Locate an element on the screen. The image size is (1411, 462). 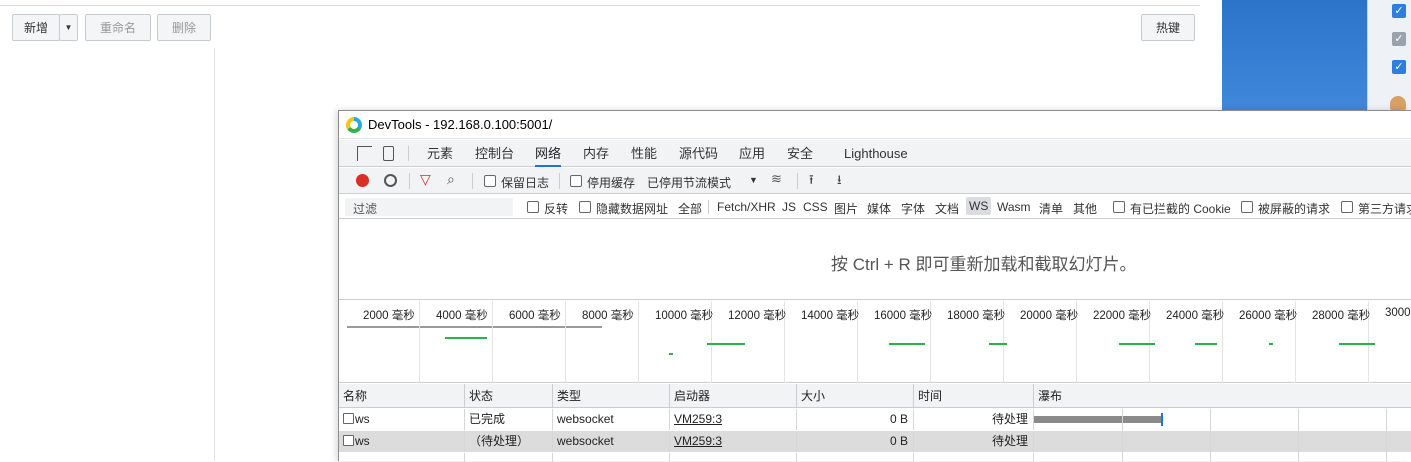
filter-type-css: CSS is located at coordinates (815, 207).